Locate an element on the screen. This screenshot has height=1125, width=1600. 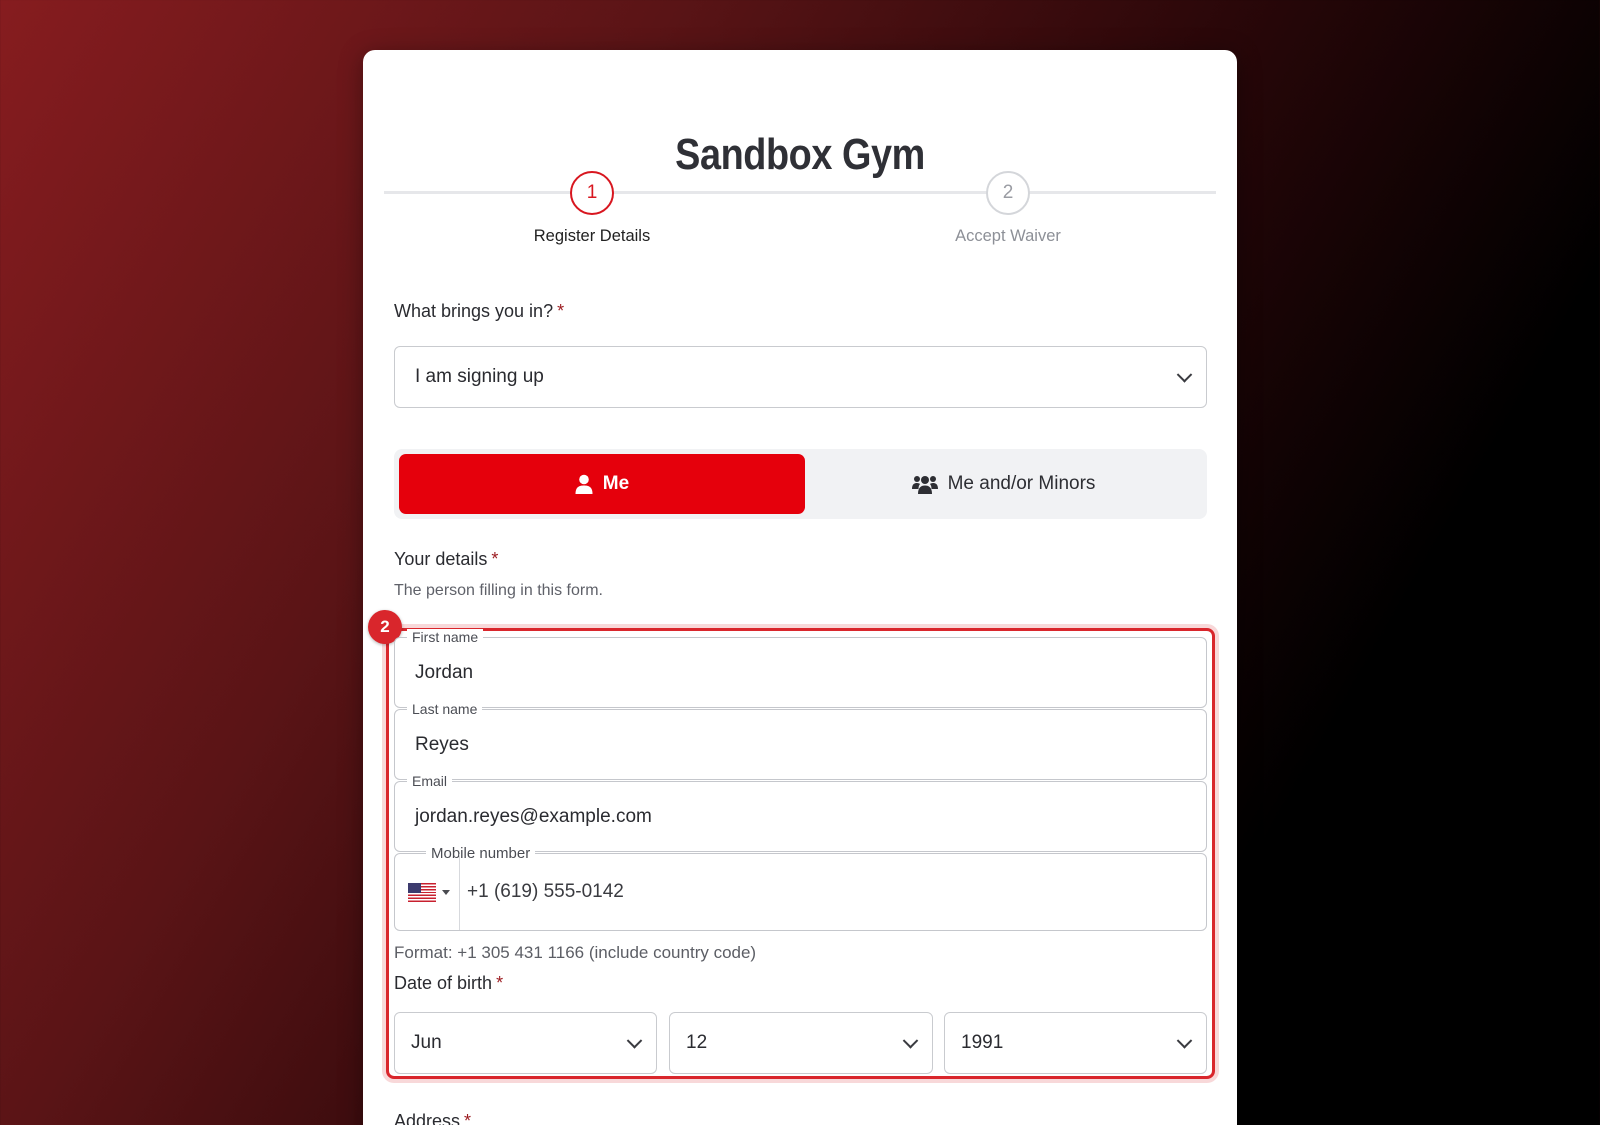
details-sublabel: The person filling in this form. is located at coordinates (498, 590).